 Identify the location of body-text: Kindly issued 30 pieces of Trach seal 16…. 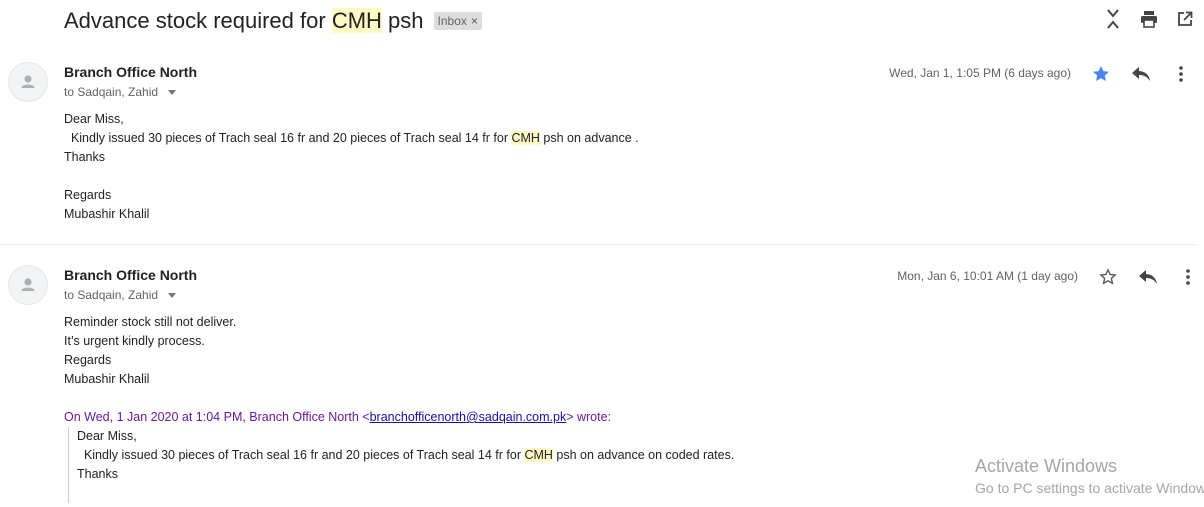
(288, 138).